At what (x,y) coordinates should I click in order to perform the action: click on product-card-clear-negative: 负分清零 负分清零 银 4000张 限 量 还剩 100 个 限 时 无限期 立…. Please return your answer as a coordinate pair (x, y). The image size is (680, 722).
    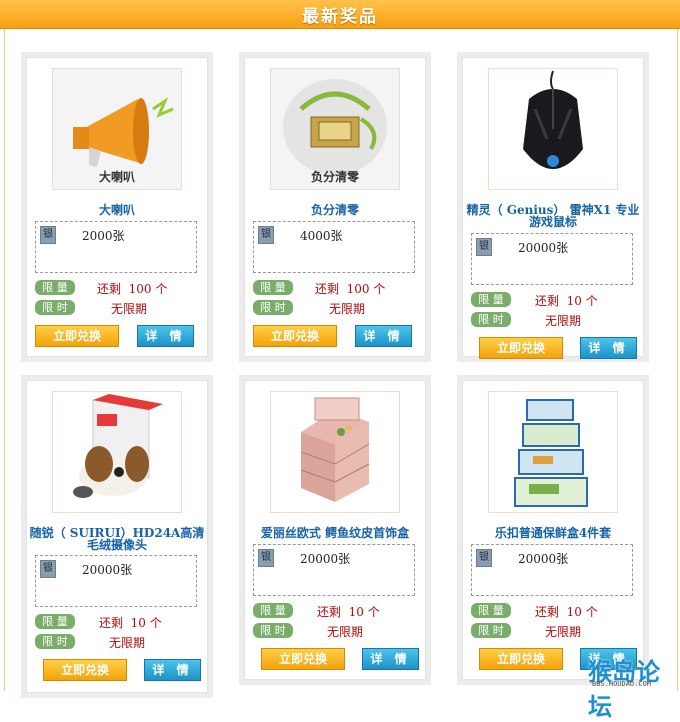
    Looking at the image, I should click on (335, 207).